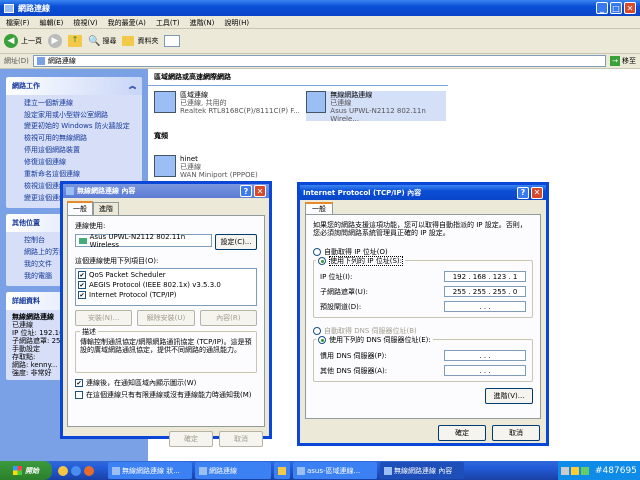 The width and height of the screenshot is (640, 480). What do you see at coordinates (166, 318) in the screenshot?
I see `uninstall-button: 解除安裝(U)` at bounding box center [166, 318].